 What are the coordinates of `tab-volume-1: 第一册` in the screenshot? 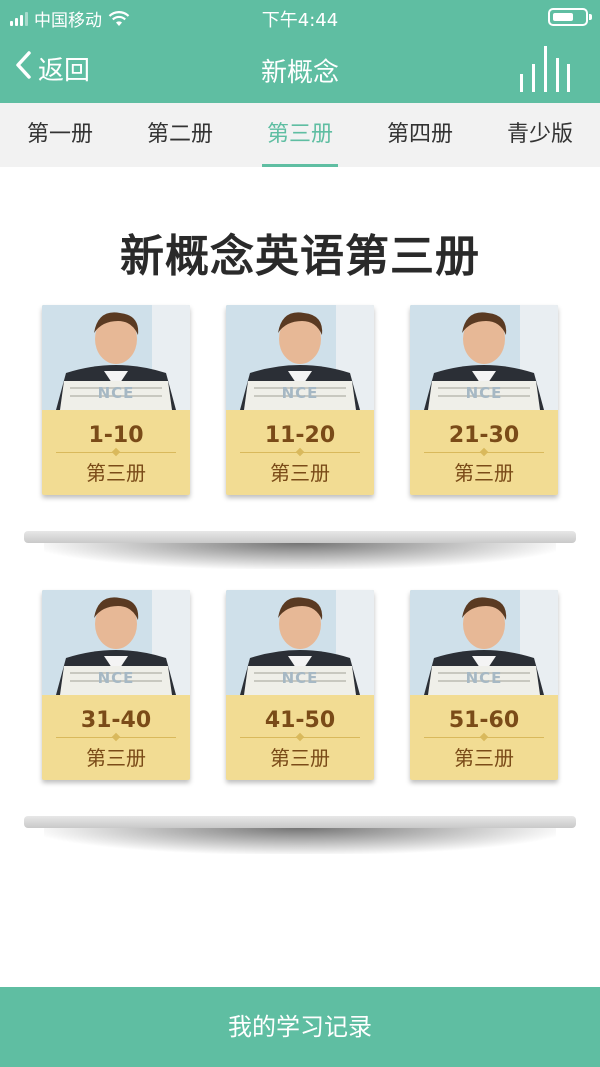 It's located at (60, 135).